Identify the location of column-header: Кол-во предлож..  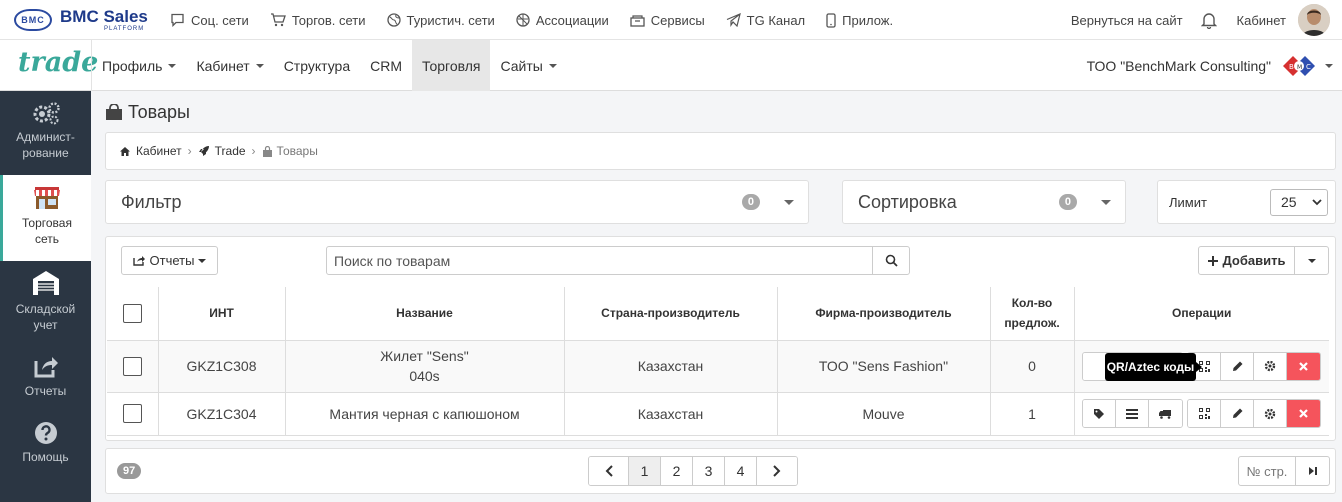
(1032, 314).